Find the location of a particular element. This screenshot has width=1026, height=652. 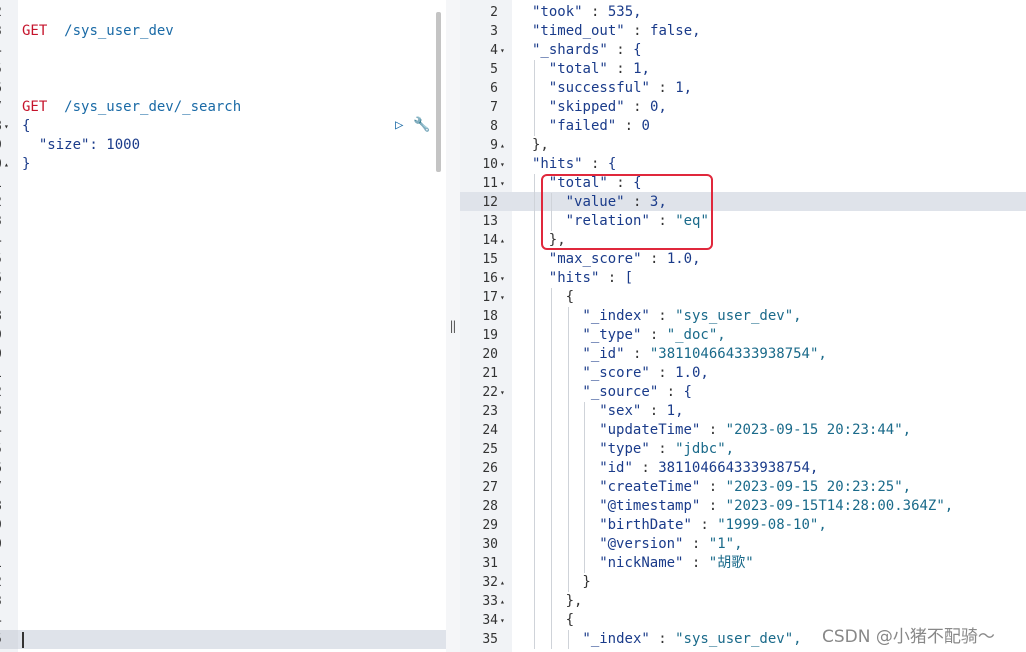

json-text: { is located at coordinates (570, 297).